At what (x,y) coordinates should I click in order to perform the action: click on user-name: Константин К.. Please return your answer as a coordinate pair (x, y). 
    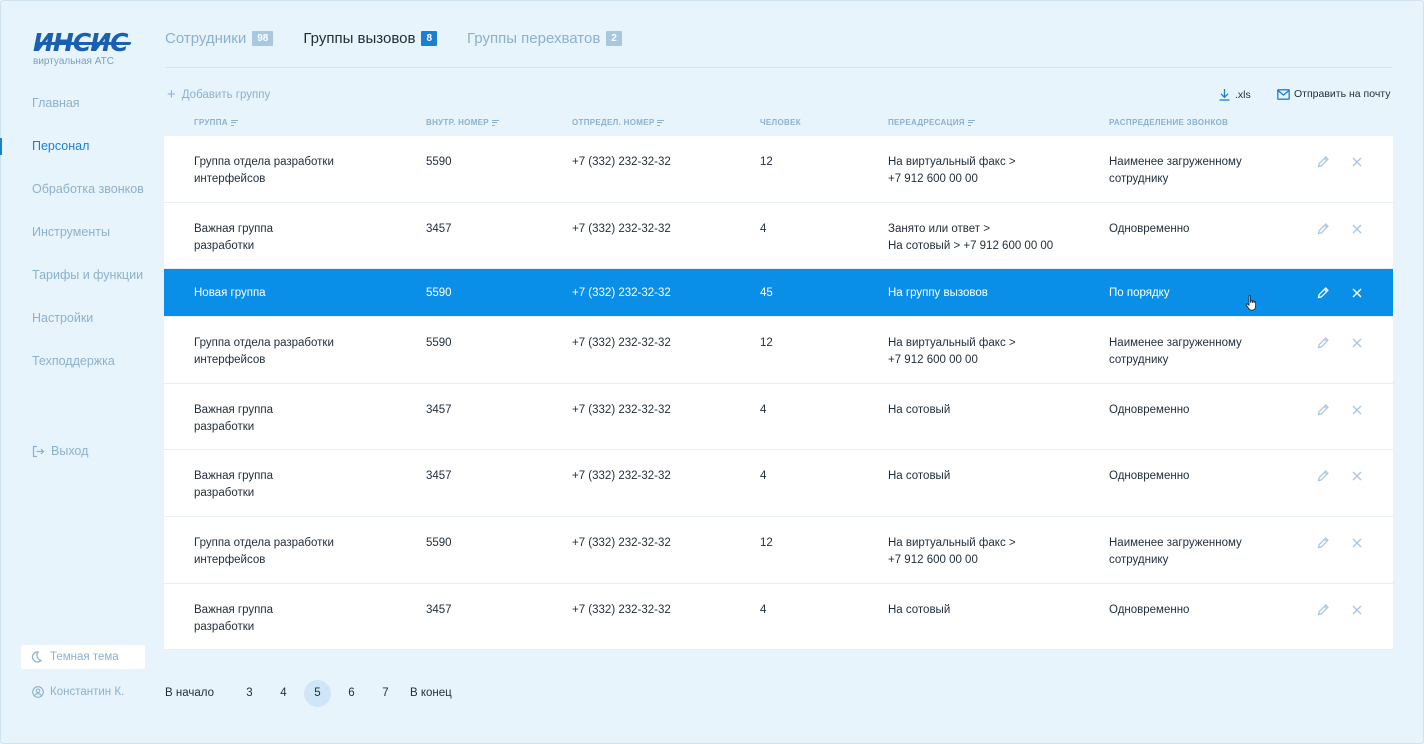
    Looking at the image, I should click on (87, 692).